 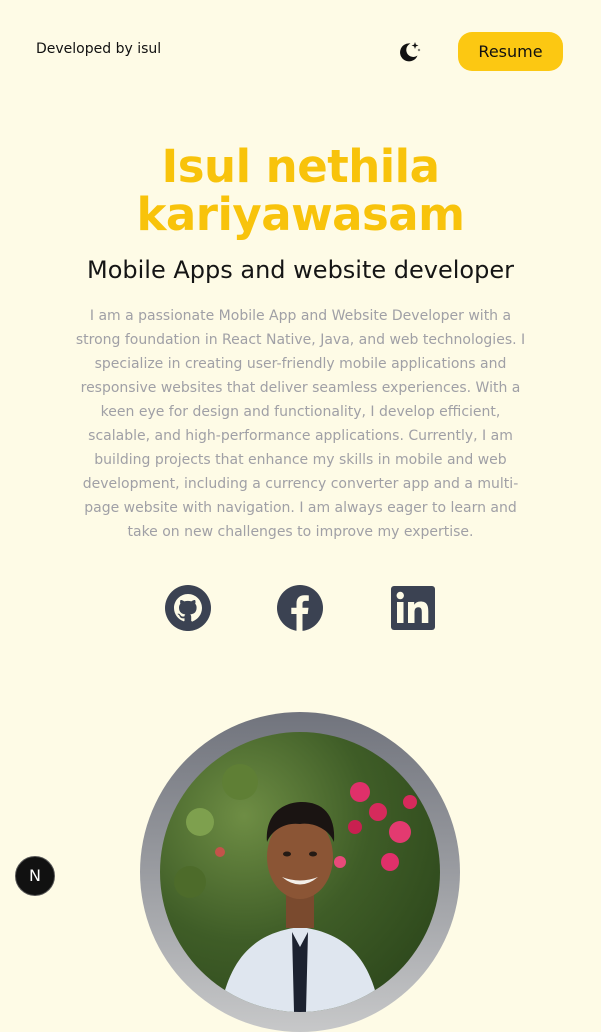 What do you see at coordinates (510, 51) in the screenshot?
I see `resume-button: Resume` at bounding box center [510, 51].